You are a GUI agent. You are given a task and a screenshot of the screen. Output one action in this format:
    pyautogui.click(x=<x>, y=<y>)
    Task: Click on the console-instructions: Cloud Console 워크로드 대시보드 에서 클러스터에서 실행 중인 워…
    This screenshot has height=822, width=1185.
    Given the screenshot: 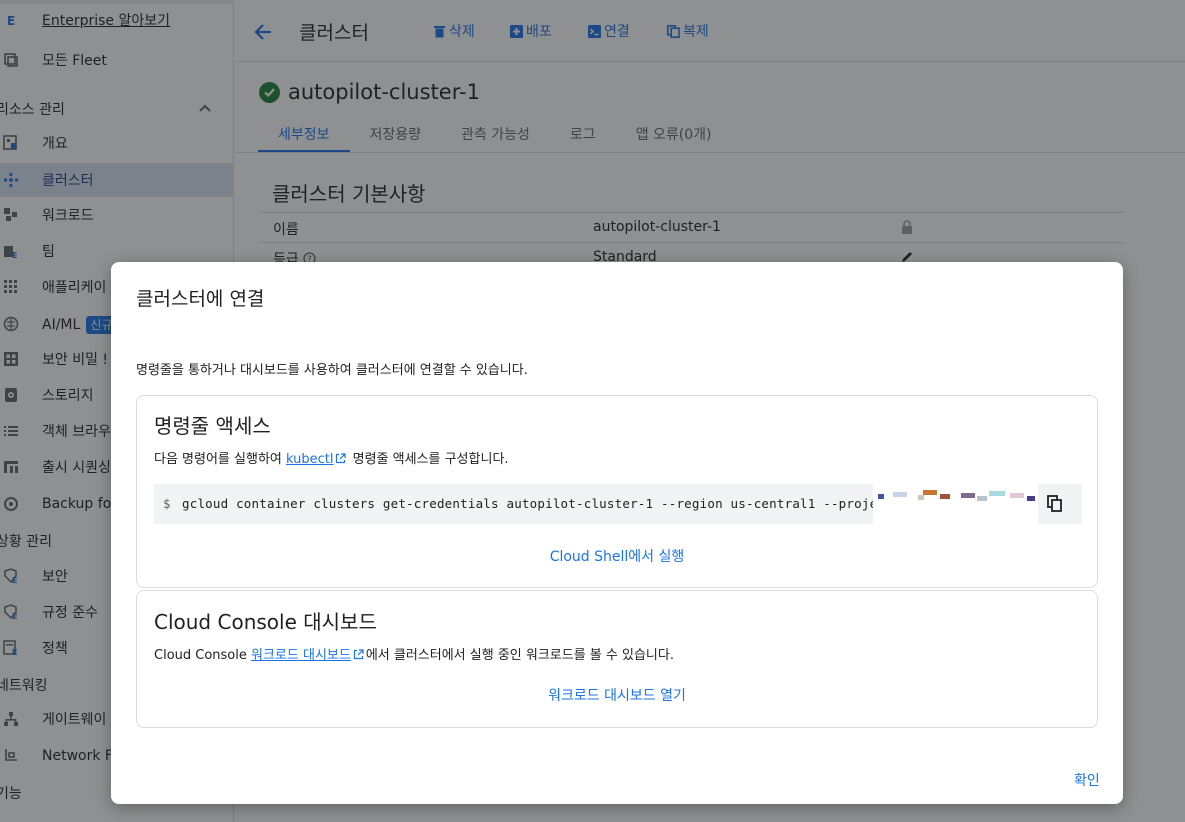 What is the action you would take?
    pyautogui.click(x=414, y=653)
    